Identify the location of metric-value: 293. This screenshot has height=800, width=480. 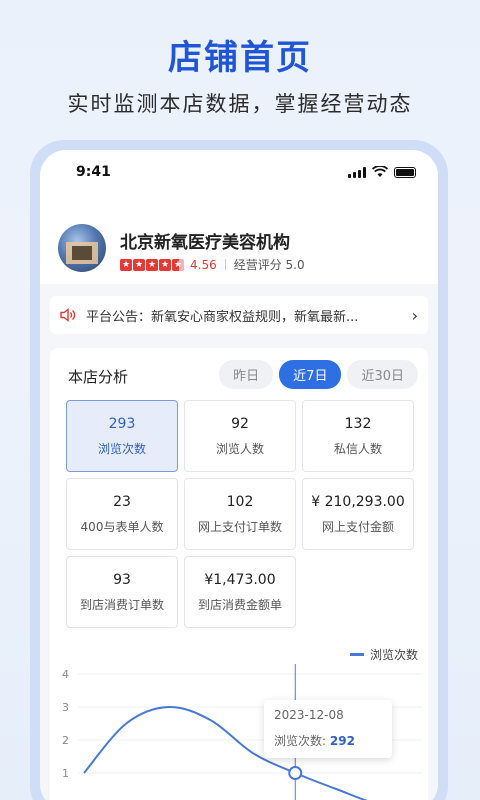
(122, 423).